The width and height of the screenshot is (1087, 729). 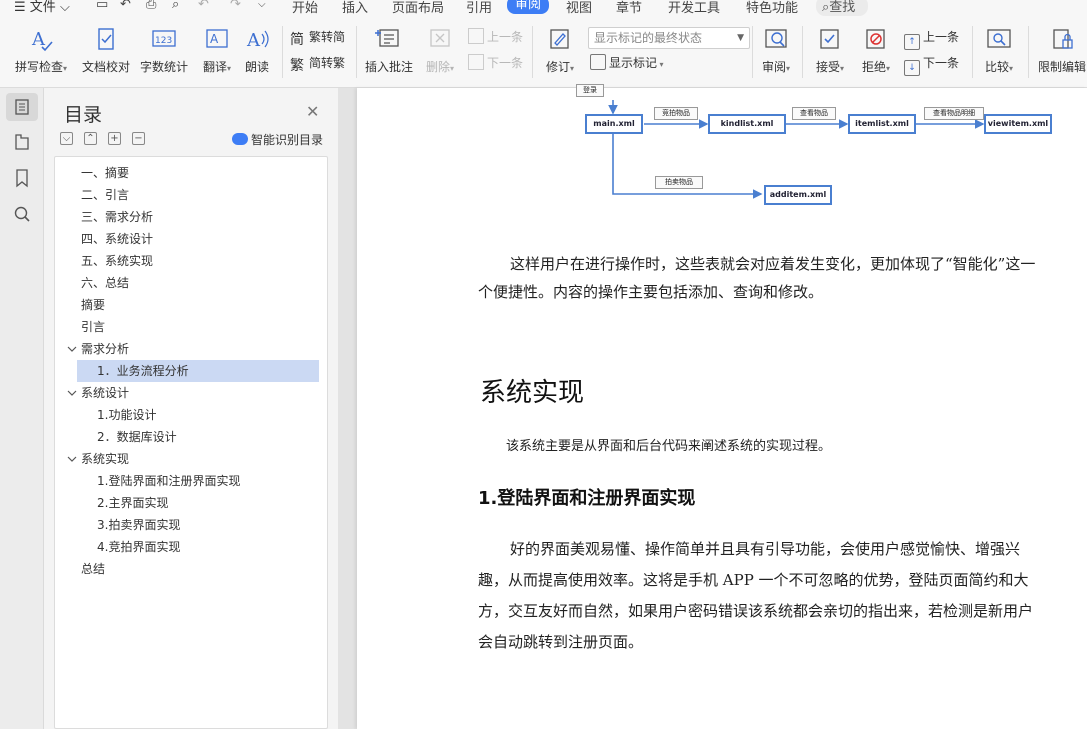 What do you see at coordinates (1060, 50) in the screenshot?
I see `restrict-editing-button: 限制编辑` at bounding box center [1060, 50].